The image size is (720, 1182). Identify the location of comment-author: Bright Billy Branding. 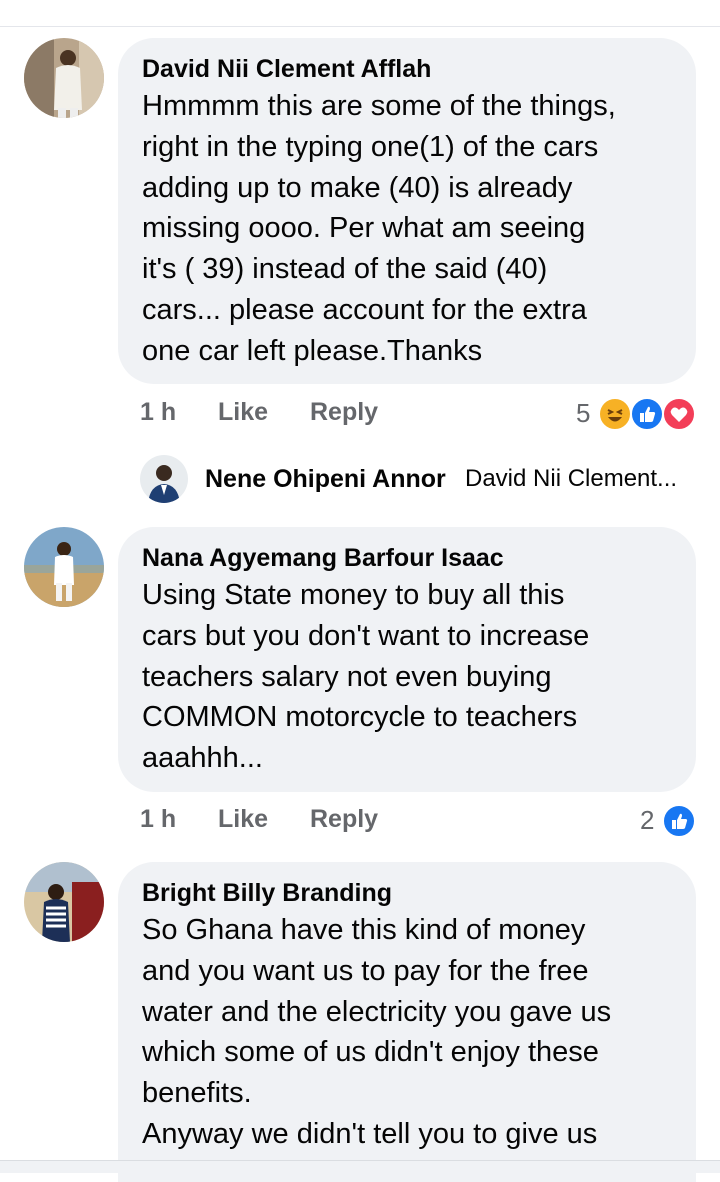
(407, 893).